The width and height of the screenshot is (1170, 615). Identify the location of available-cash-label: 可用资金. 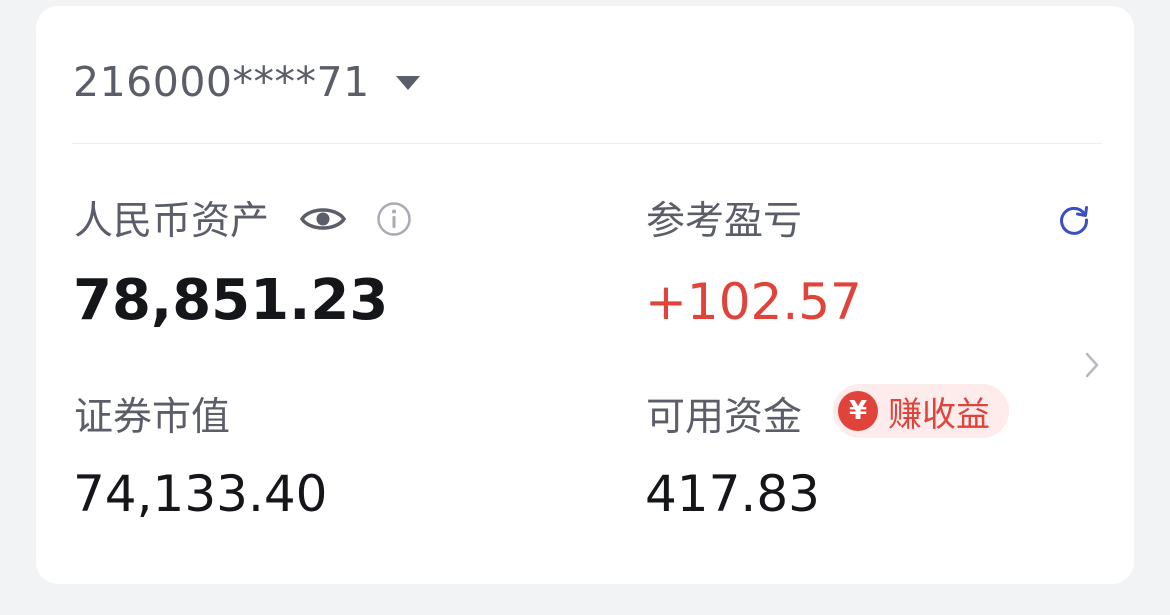
(724, 417).